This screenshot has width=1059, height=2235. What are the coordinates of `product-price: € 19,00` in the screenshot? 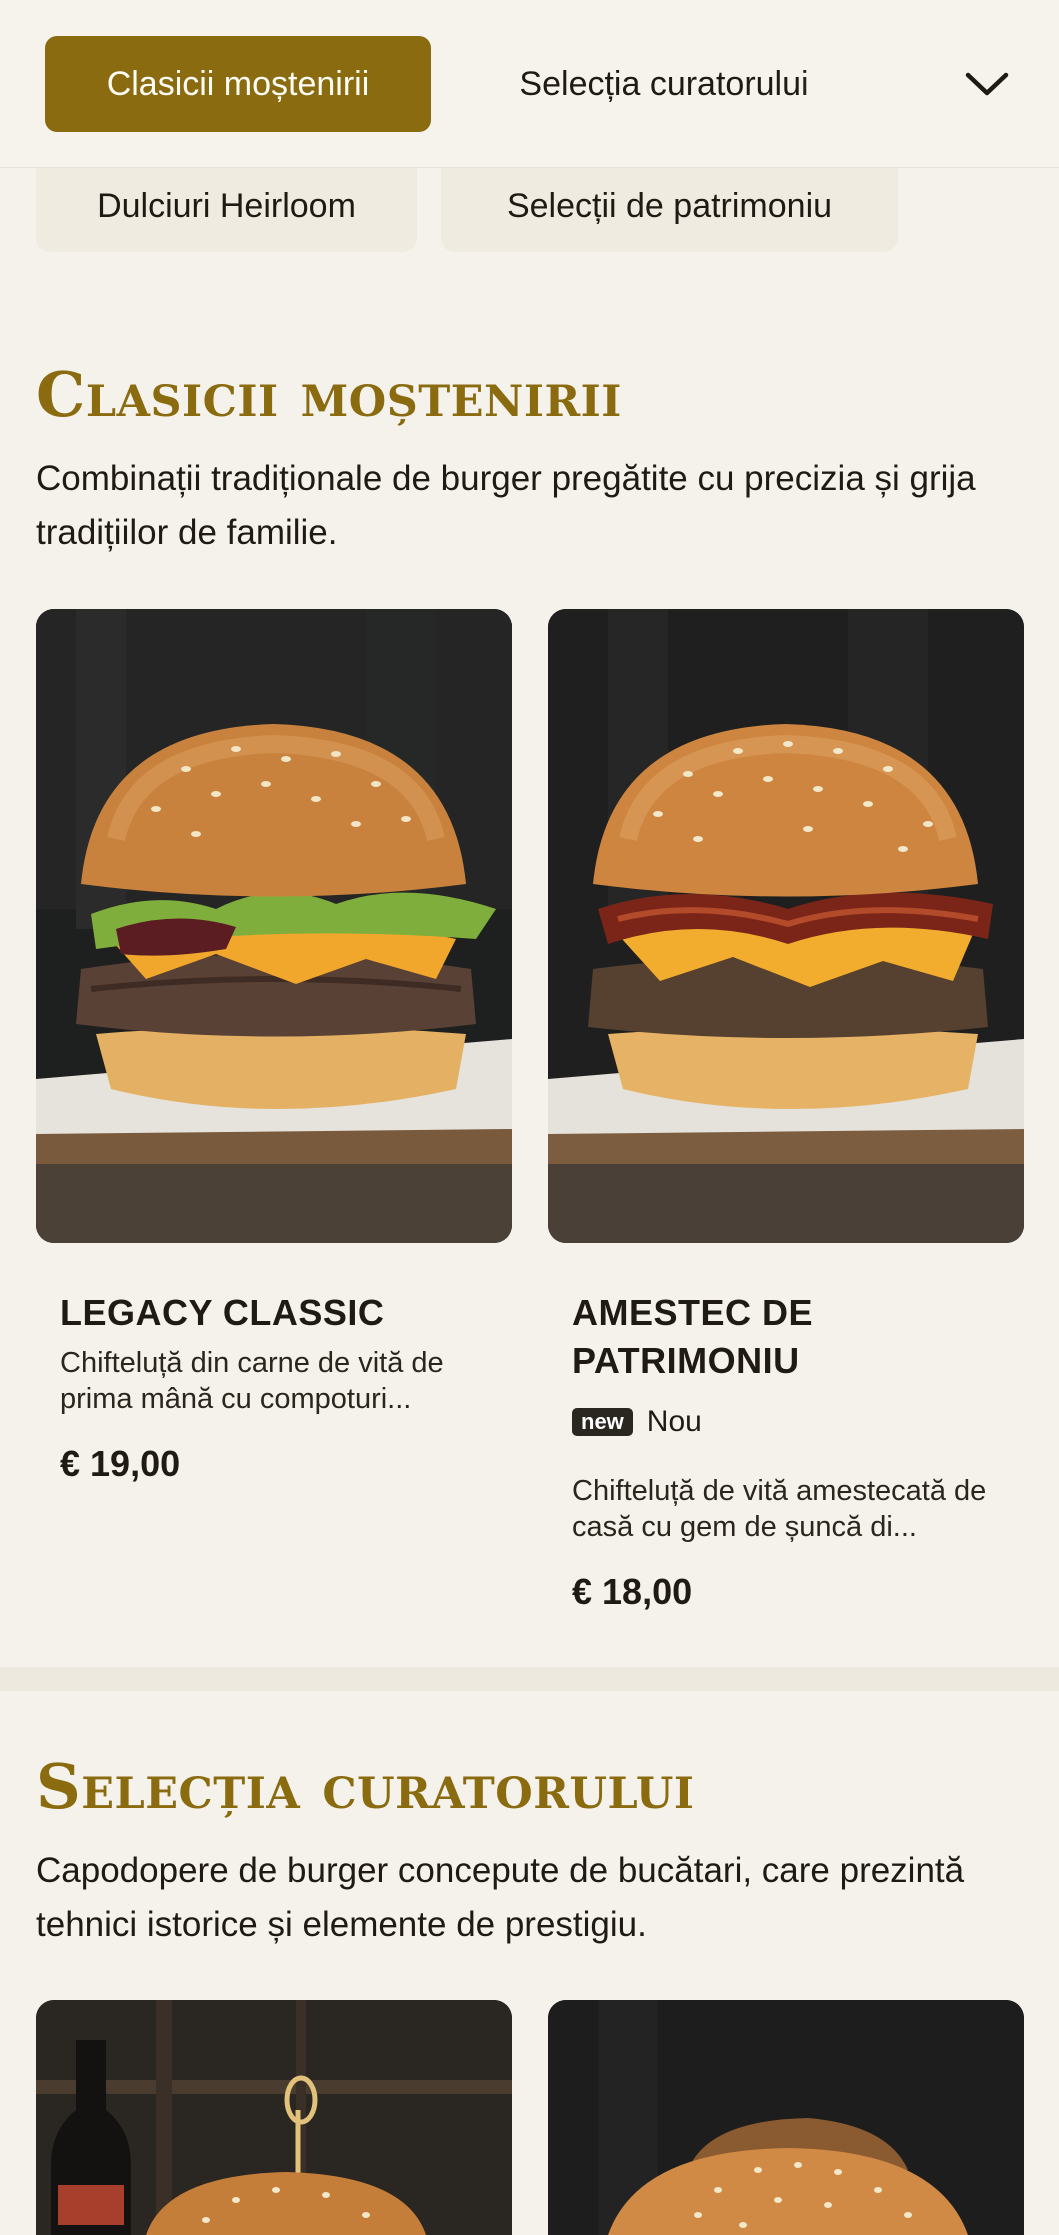 It's located at (120, 1463).